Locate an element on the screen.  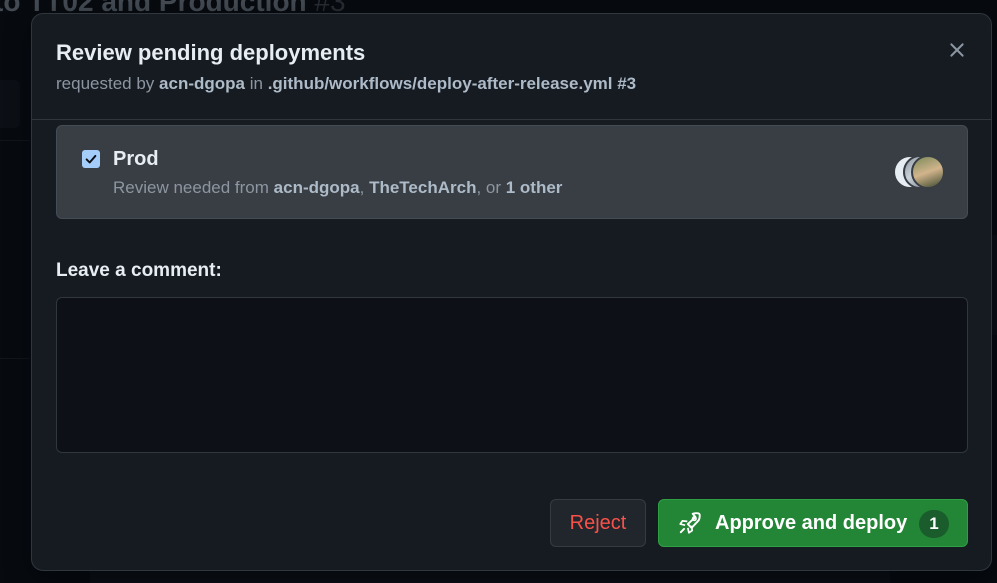
reviewer-avatars is located at coordinates (919, 172).